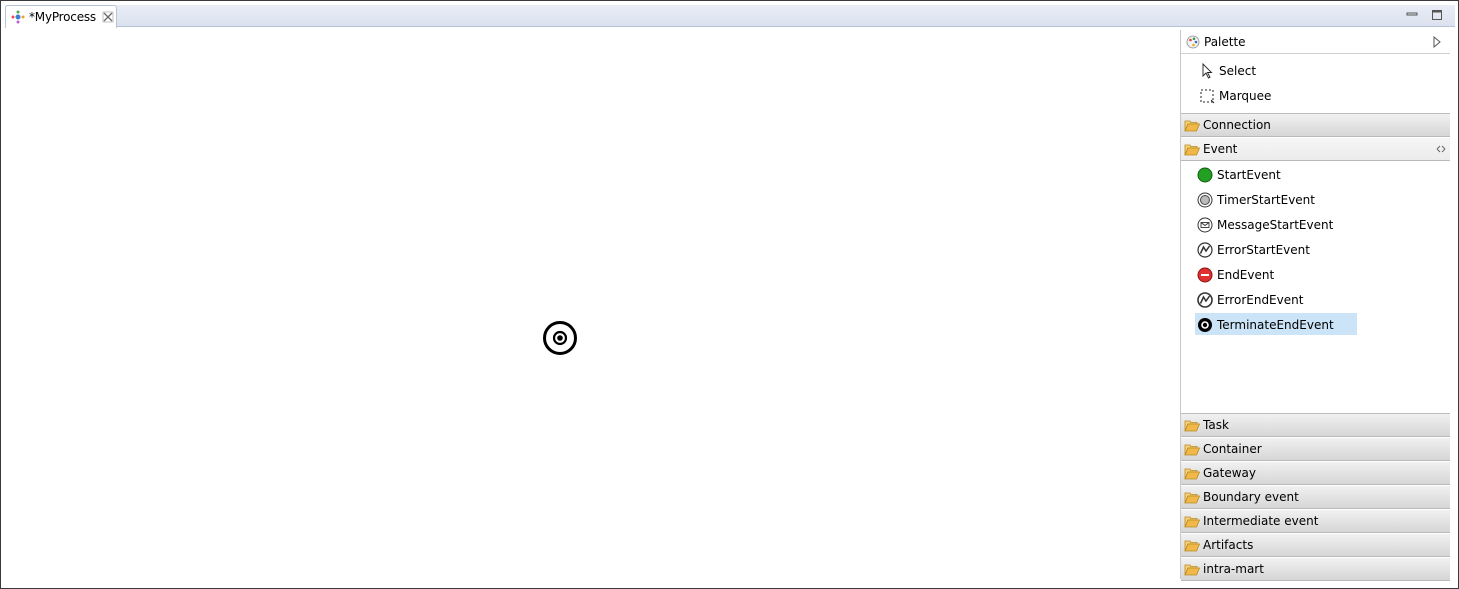 The image size is (1459, 589). Describe the element at coordinates (1205, 174) in the screenshot. I see `start-event-icon` at that location.